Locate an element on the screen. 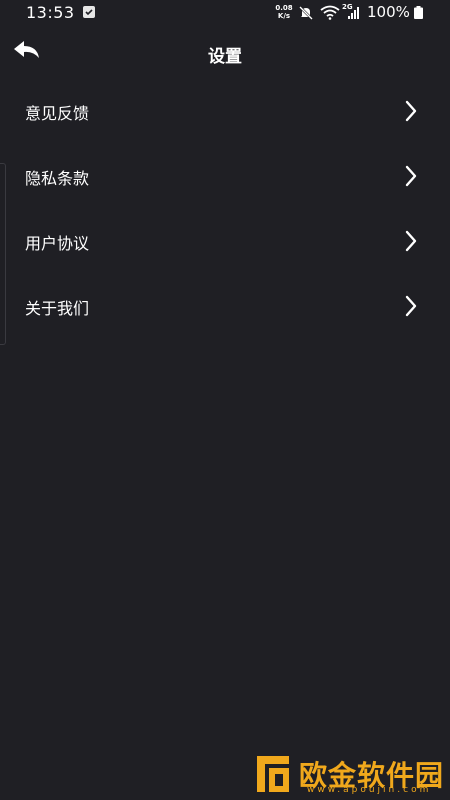 The height and width of the screenshot is (800, 450). network-speed-unit: K/s is located at coordinates (284, 16).